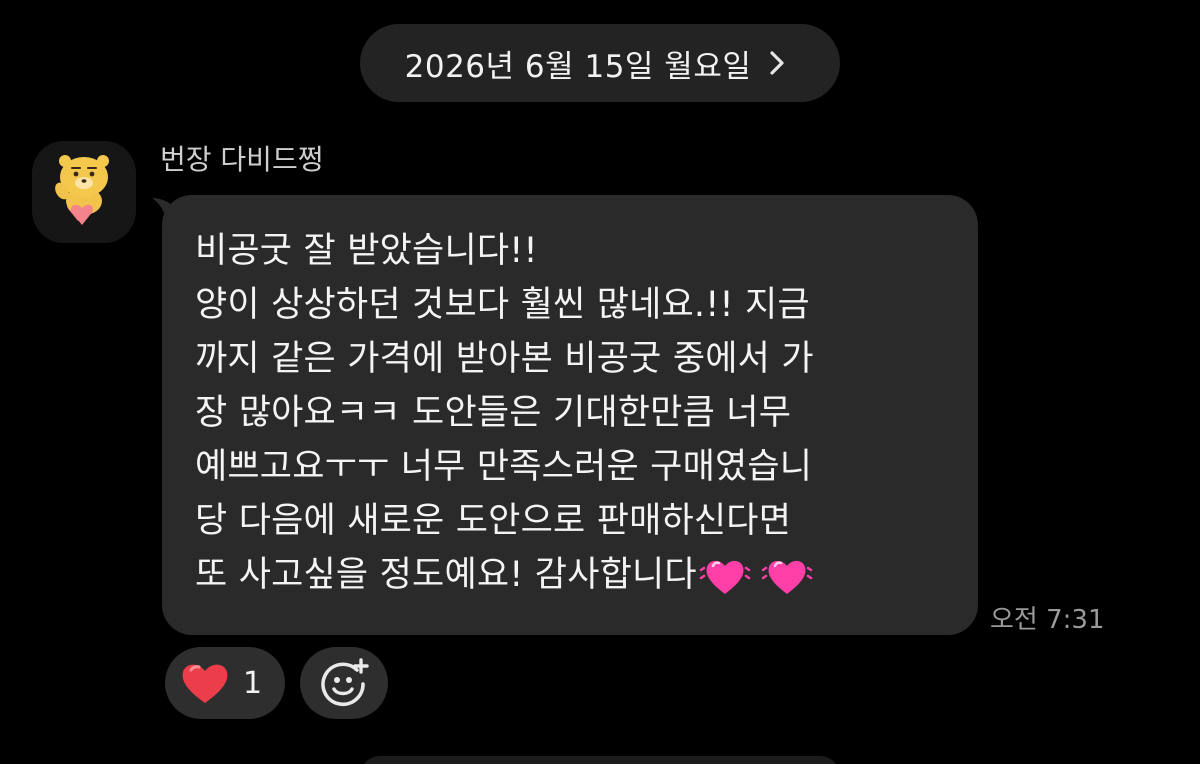  I want to click on date-header-label: 2026년 6월 15일 월요일, so click(578, 66).